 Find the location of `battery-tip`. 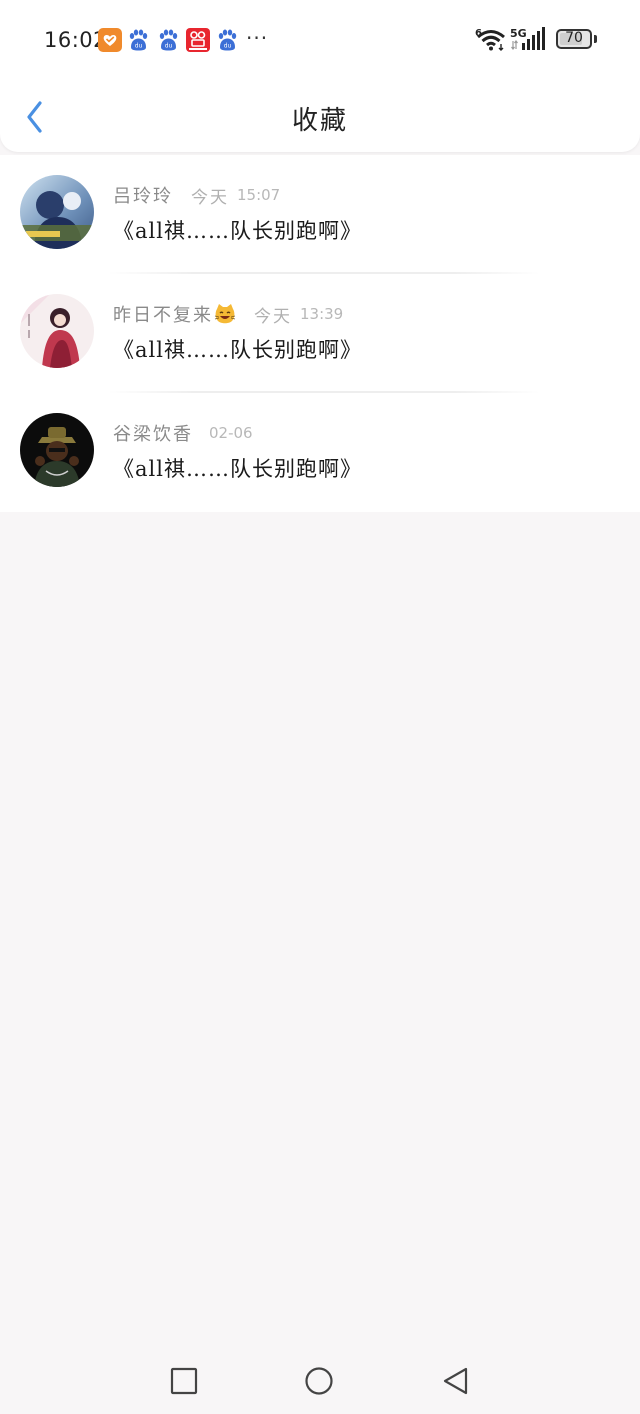

battery-tip is located at coordinates (595, 39).